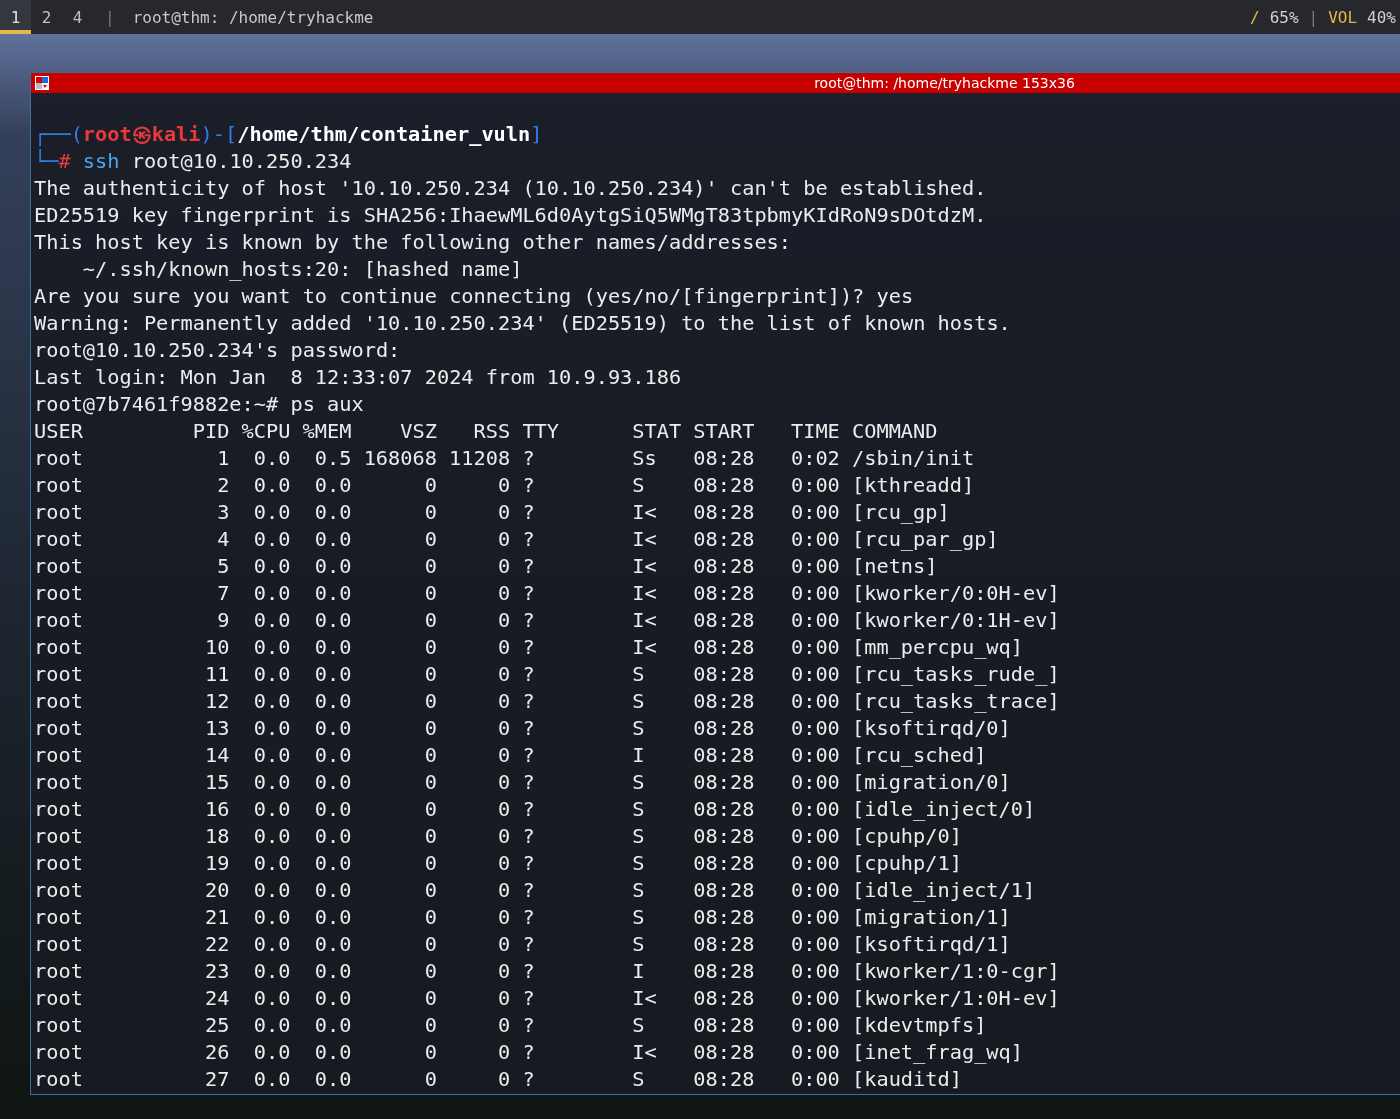 Image resolution: width=1400 pixels, height=1119 pixels. What do you see at coordinates (931, 944) in the screenshot?
I see `table-cell-text: [ksoftirqd/1]` at bounding box center [931, 944].